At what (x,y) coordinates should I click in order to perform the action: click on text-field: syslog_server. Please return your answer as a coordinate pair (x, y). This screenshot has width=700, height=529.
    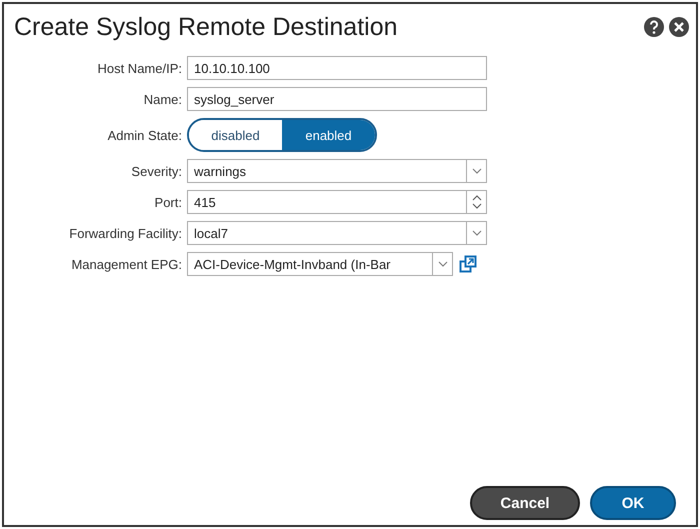
    Looking at the image, I should click on (337, 99).